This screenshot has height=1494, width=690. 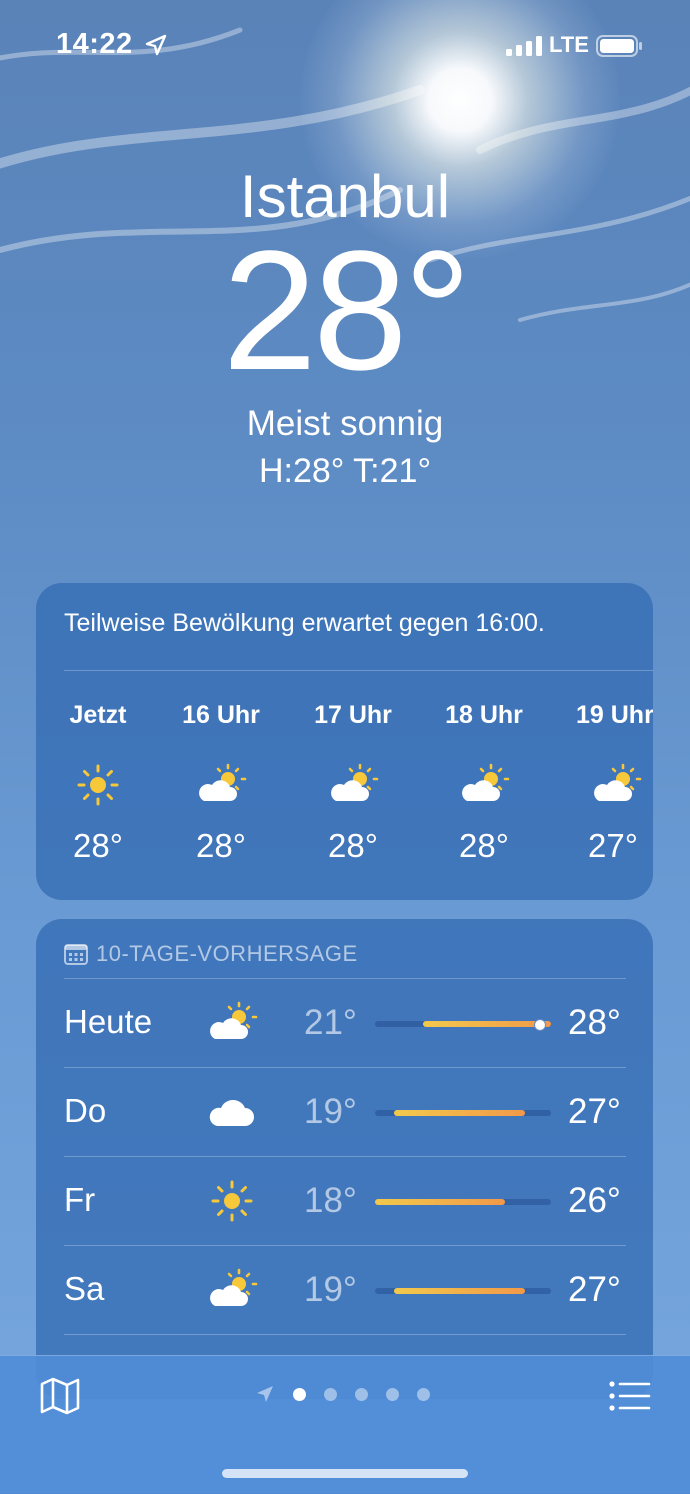 I want to click on hour-label: 17 Uhr, so click(x=353, y=715).